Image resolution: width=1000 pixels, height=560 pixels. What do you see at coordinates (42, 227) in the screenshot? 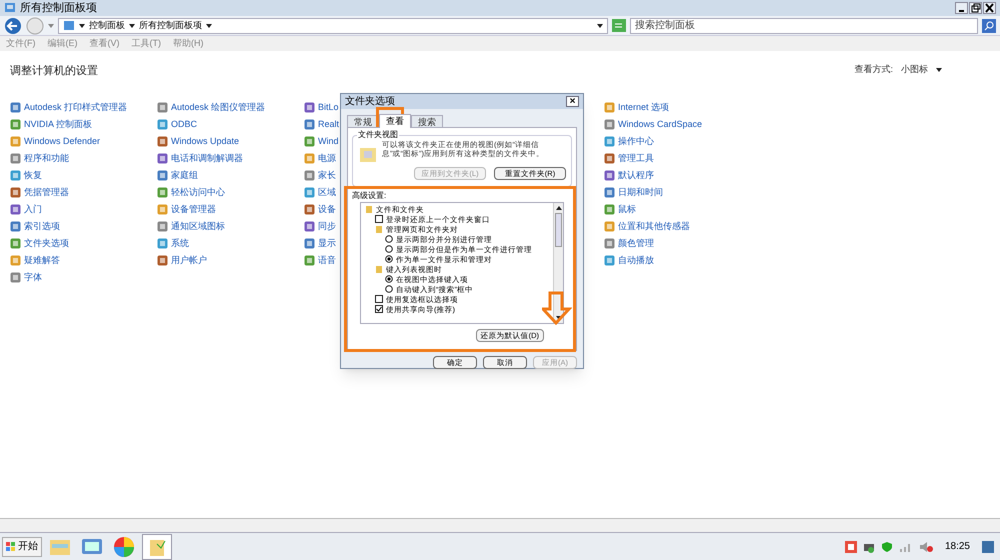
I see `control-panel-link: 索引选项` at bounding box center [42, 227].